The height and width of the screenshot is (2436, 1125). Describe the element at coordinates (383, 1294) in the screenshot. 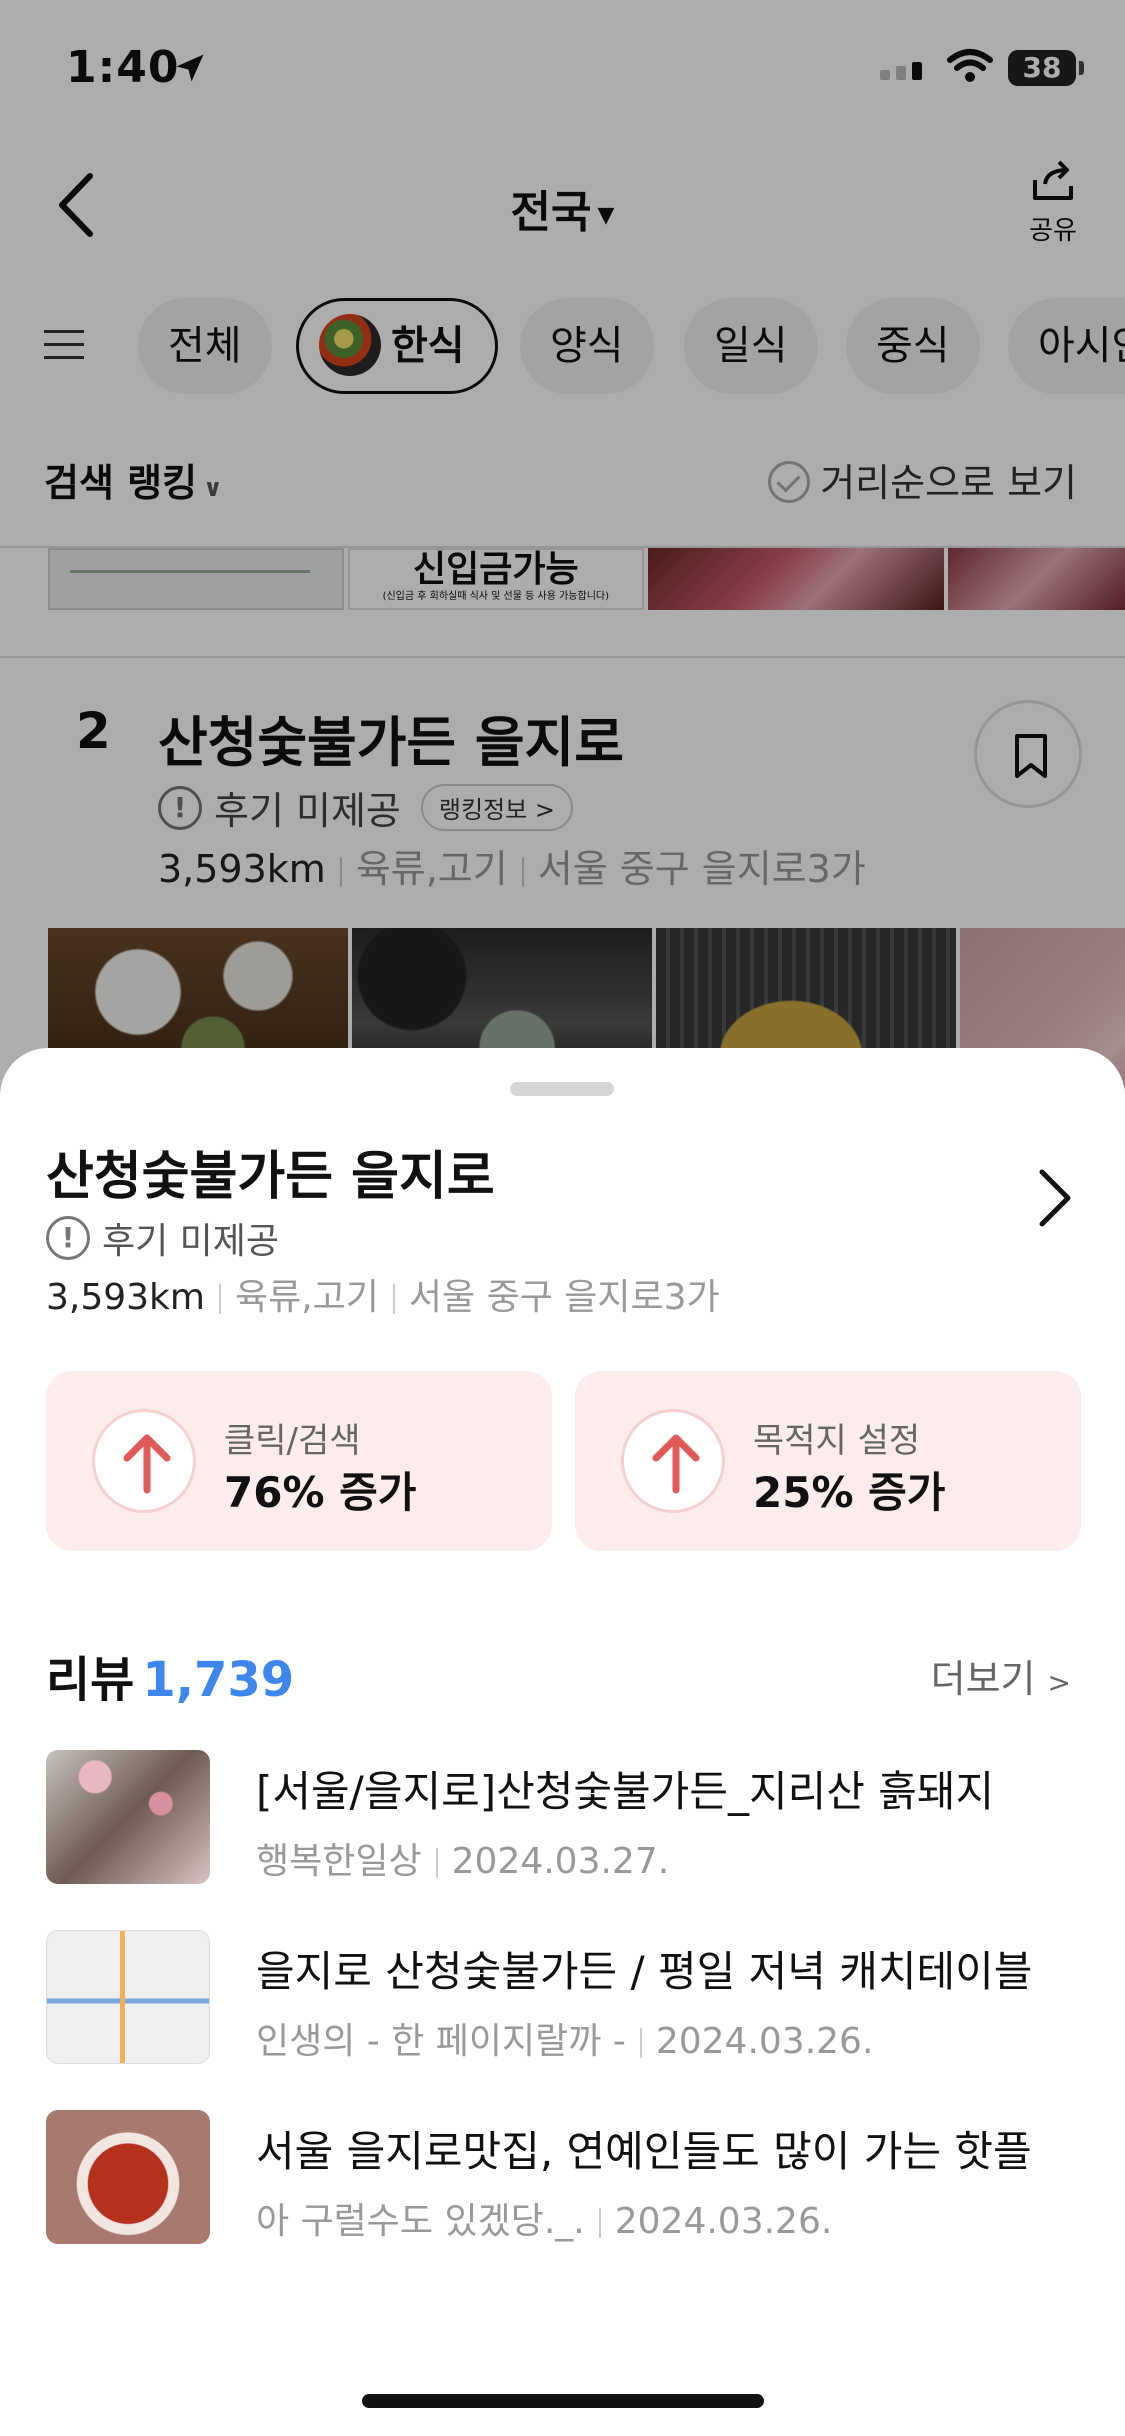

I see `sheet-restaurant-meta: 3,593km 육류,고기 서울 중구 을지로3가` at that location.